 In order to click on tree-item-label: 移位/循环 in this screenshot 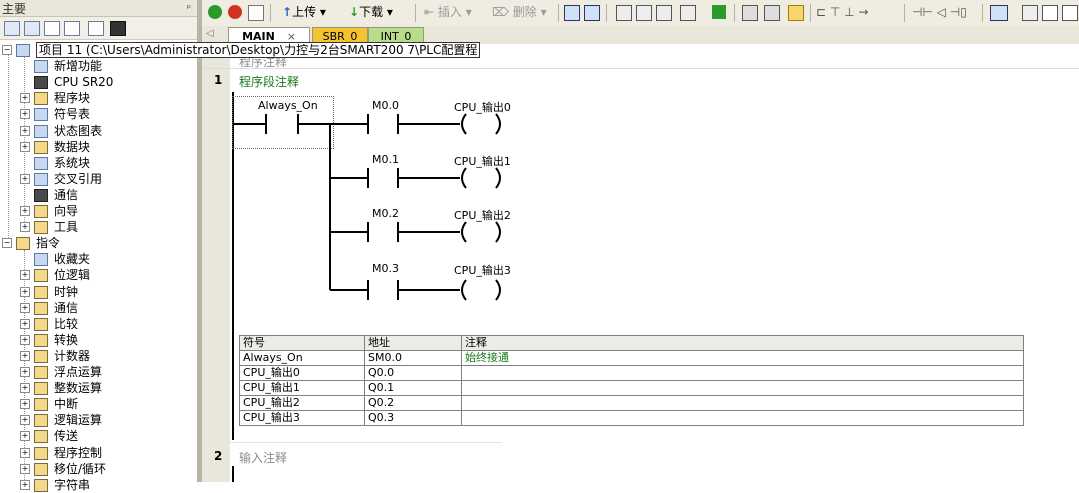, I will do `click(80, 468)`.